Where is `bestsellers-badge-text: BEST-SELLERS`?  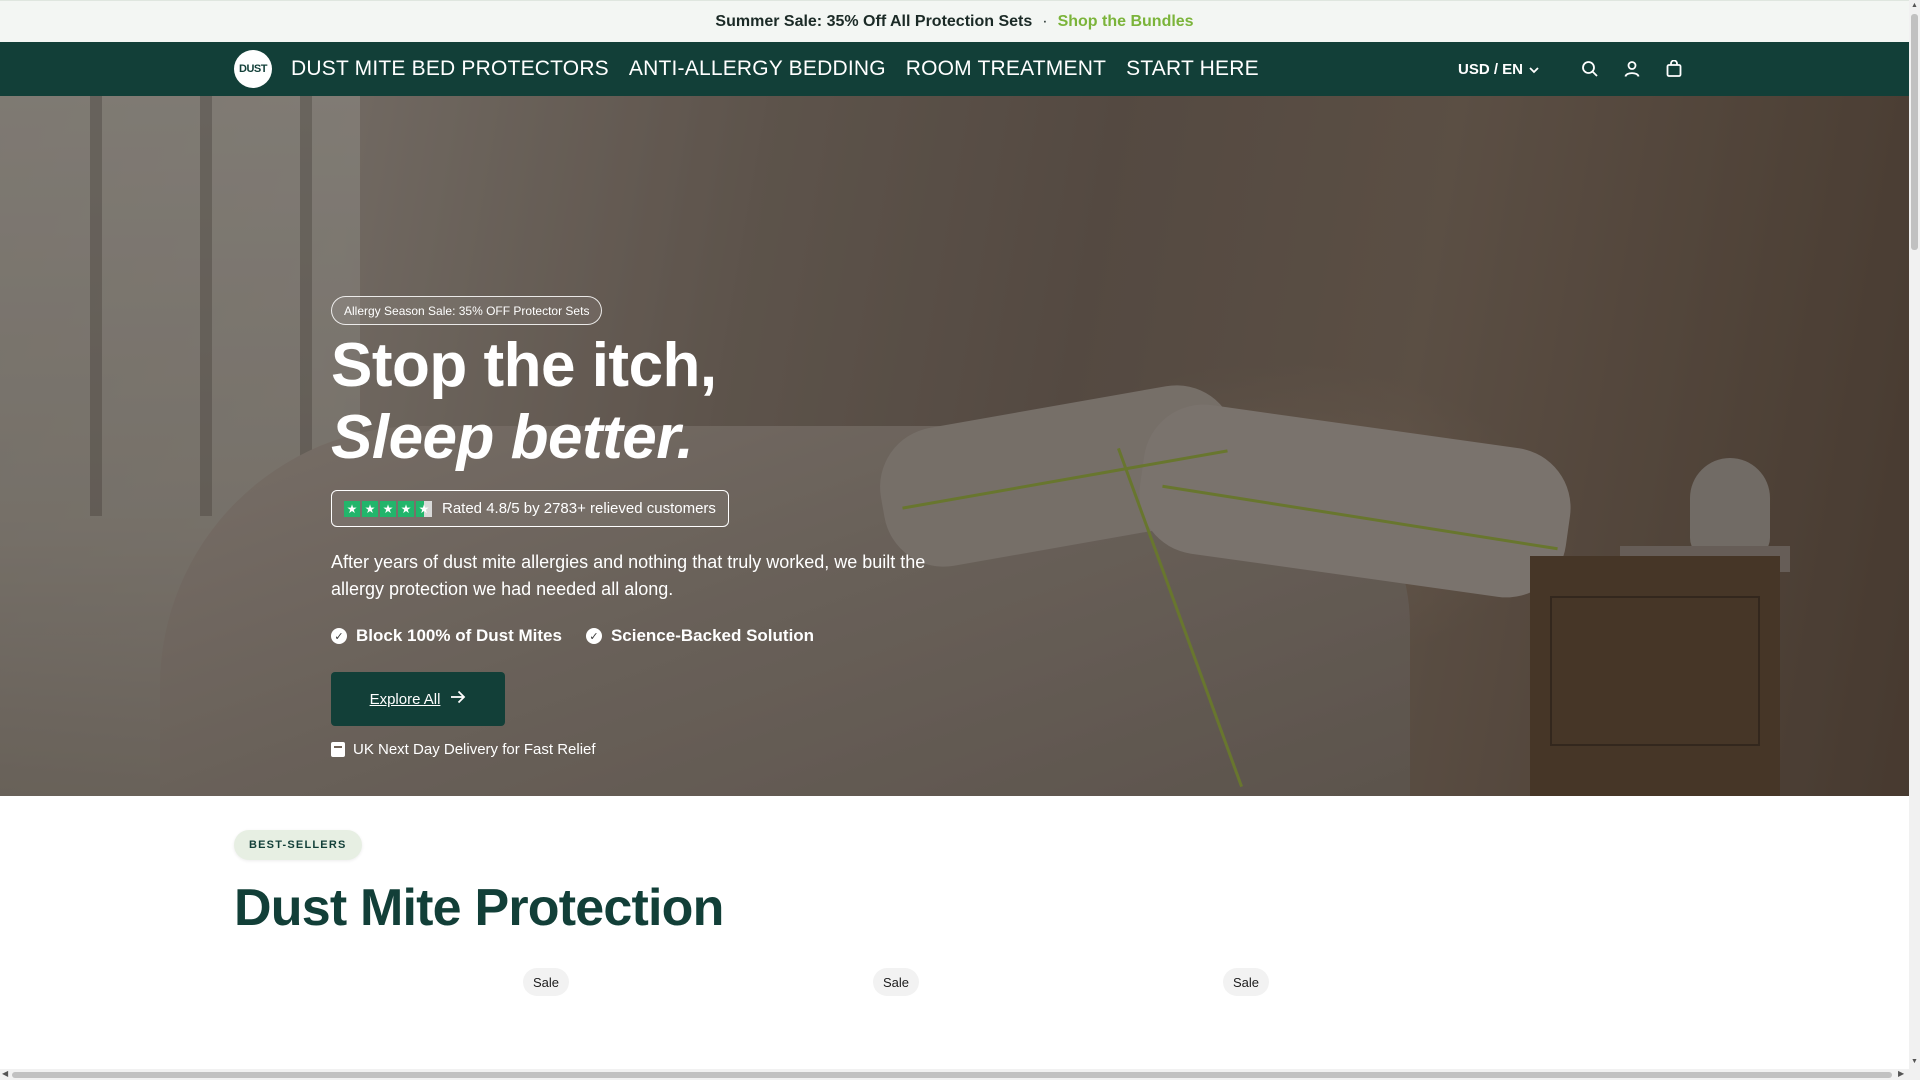 bestsellers-badge-text: BEST-SELLERS is located at coordinates (298, 845).